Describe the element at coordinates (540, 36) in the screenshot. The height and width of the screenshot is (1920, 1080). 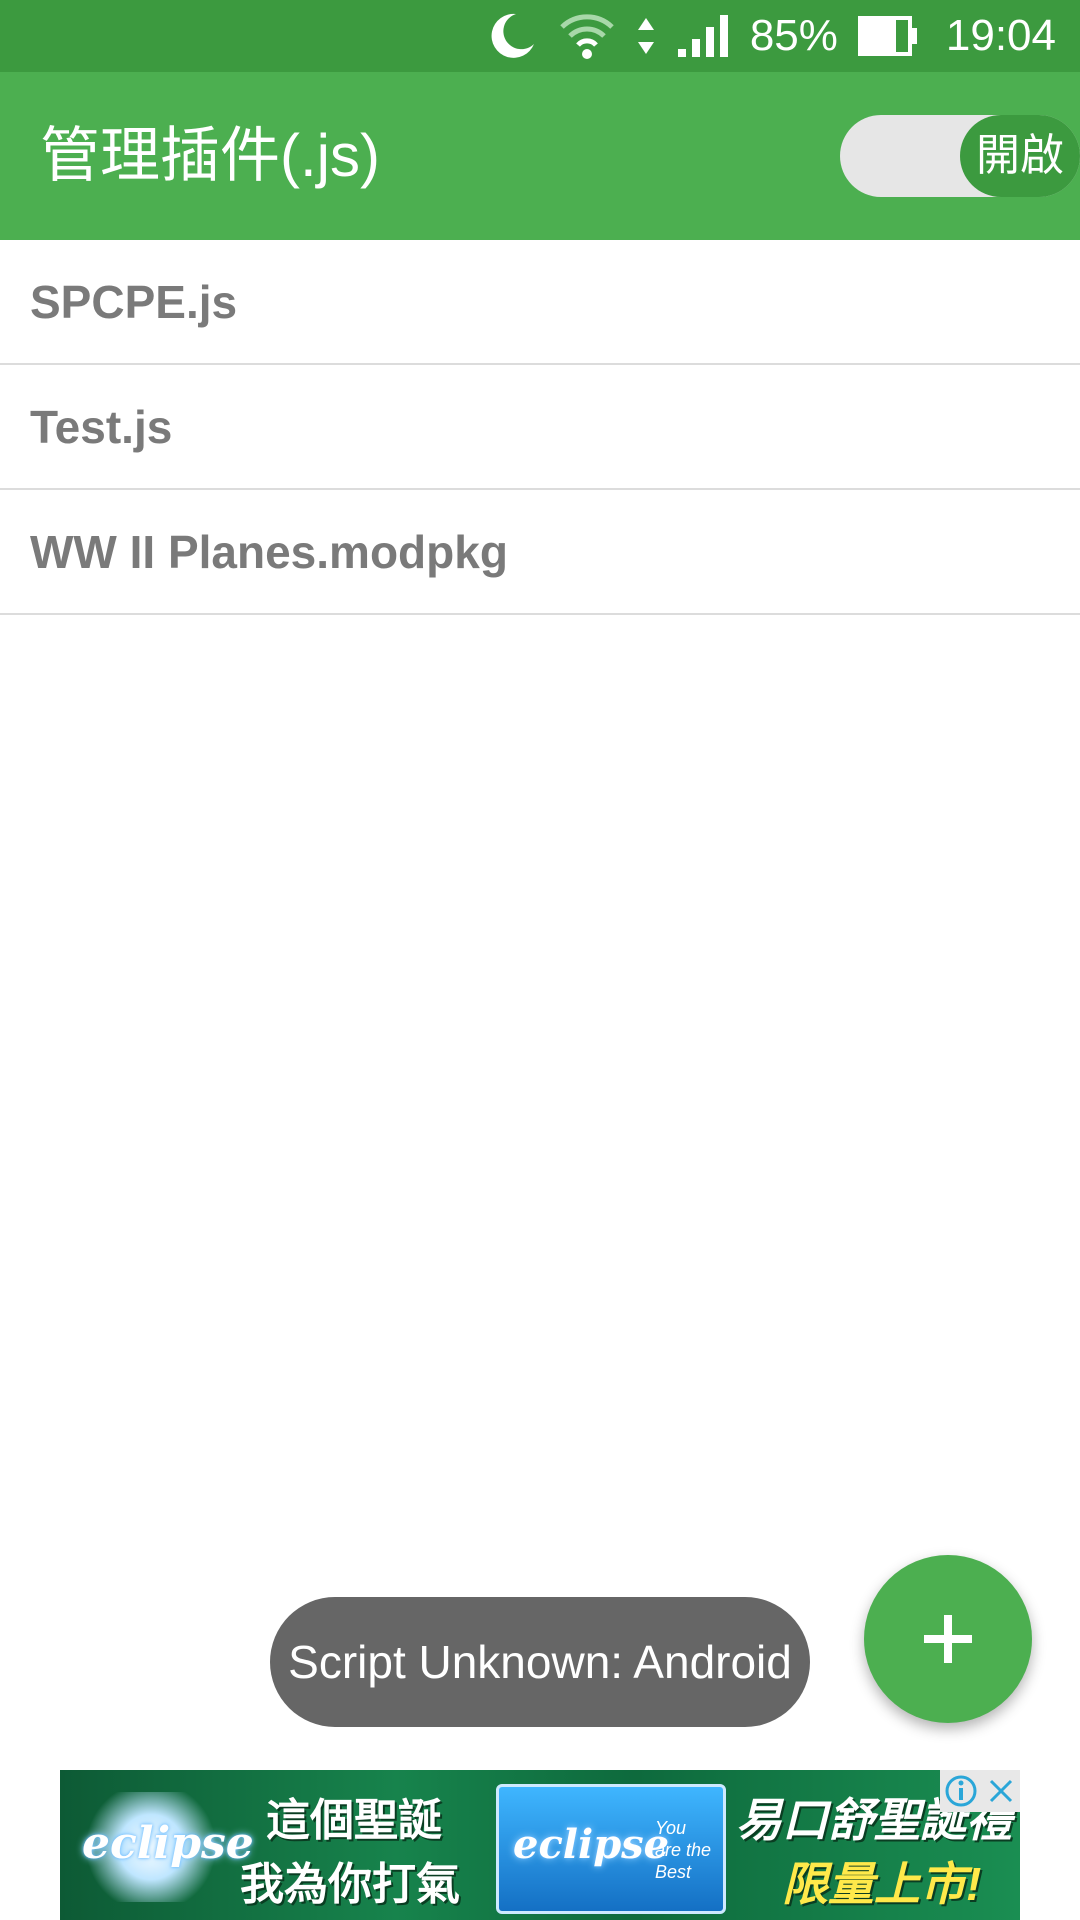
I see `status-bar: 85% 19:04` at that location.